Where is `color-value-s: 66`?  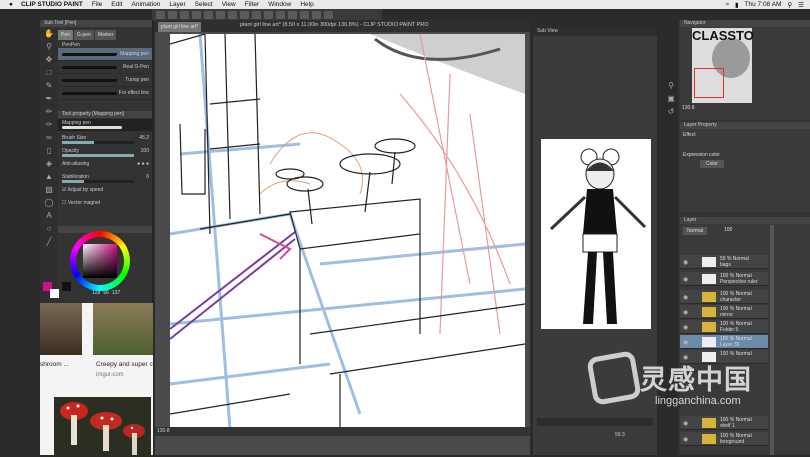
color-value-s: 66 is located at coordinates (106, 293).